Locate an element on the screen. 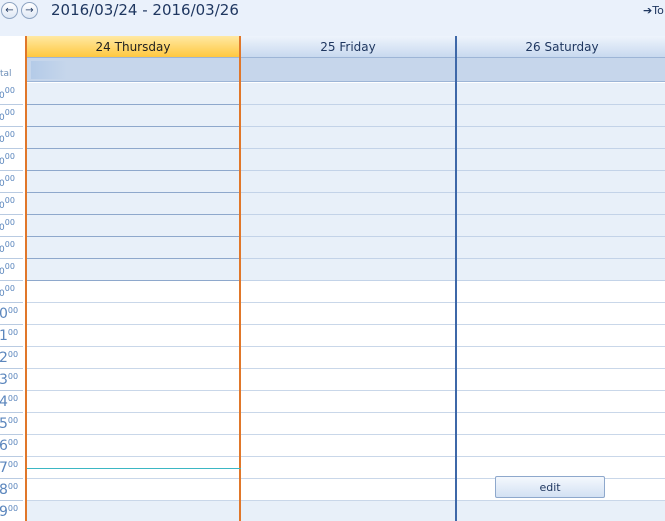 This screenshot has height=521, width=665. prev-arrow-icon: ← is located at coordinates (9, 10).